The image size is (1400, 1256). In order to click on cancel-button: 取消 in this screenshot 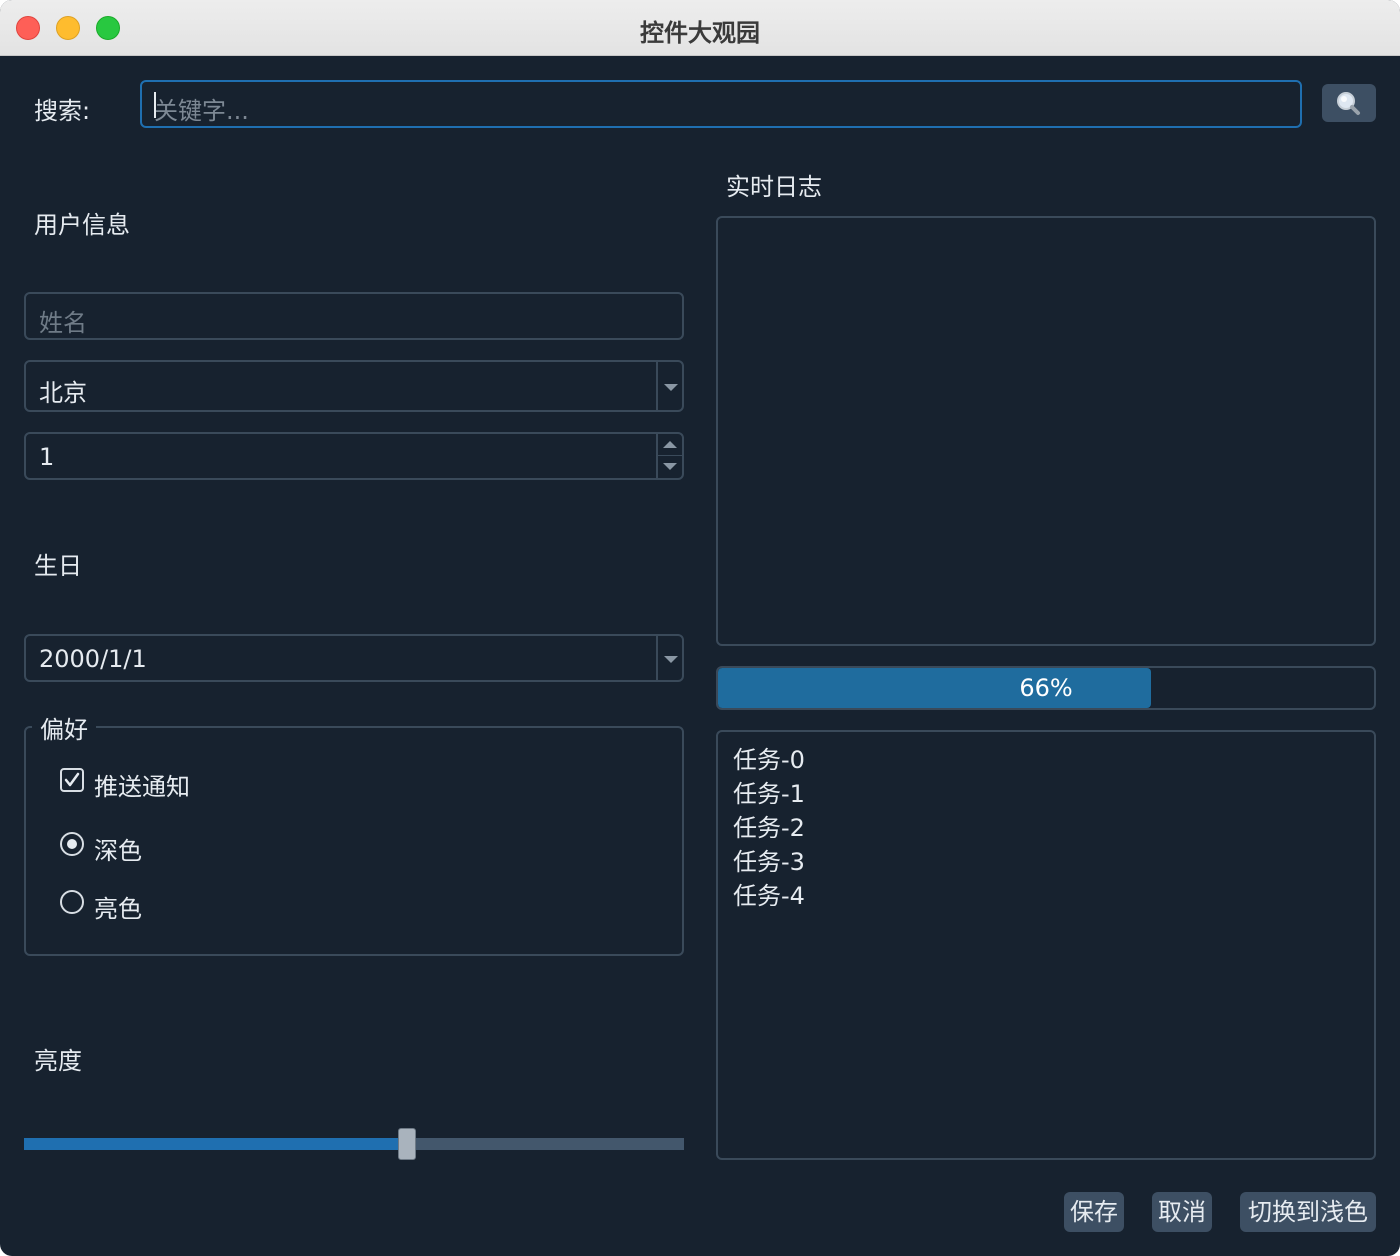, I will do `click(1182, 1212)`.